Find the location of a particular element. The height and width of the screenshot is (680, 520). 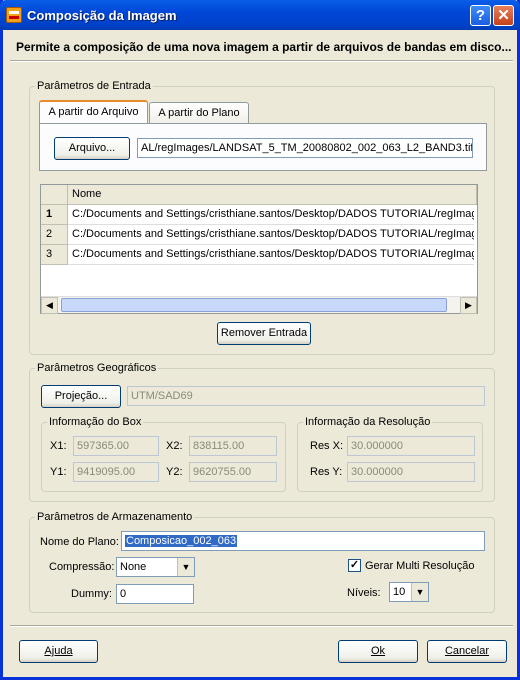

remove-entry-button: Remover Entrada is located at coordinates (264, 333).